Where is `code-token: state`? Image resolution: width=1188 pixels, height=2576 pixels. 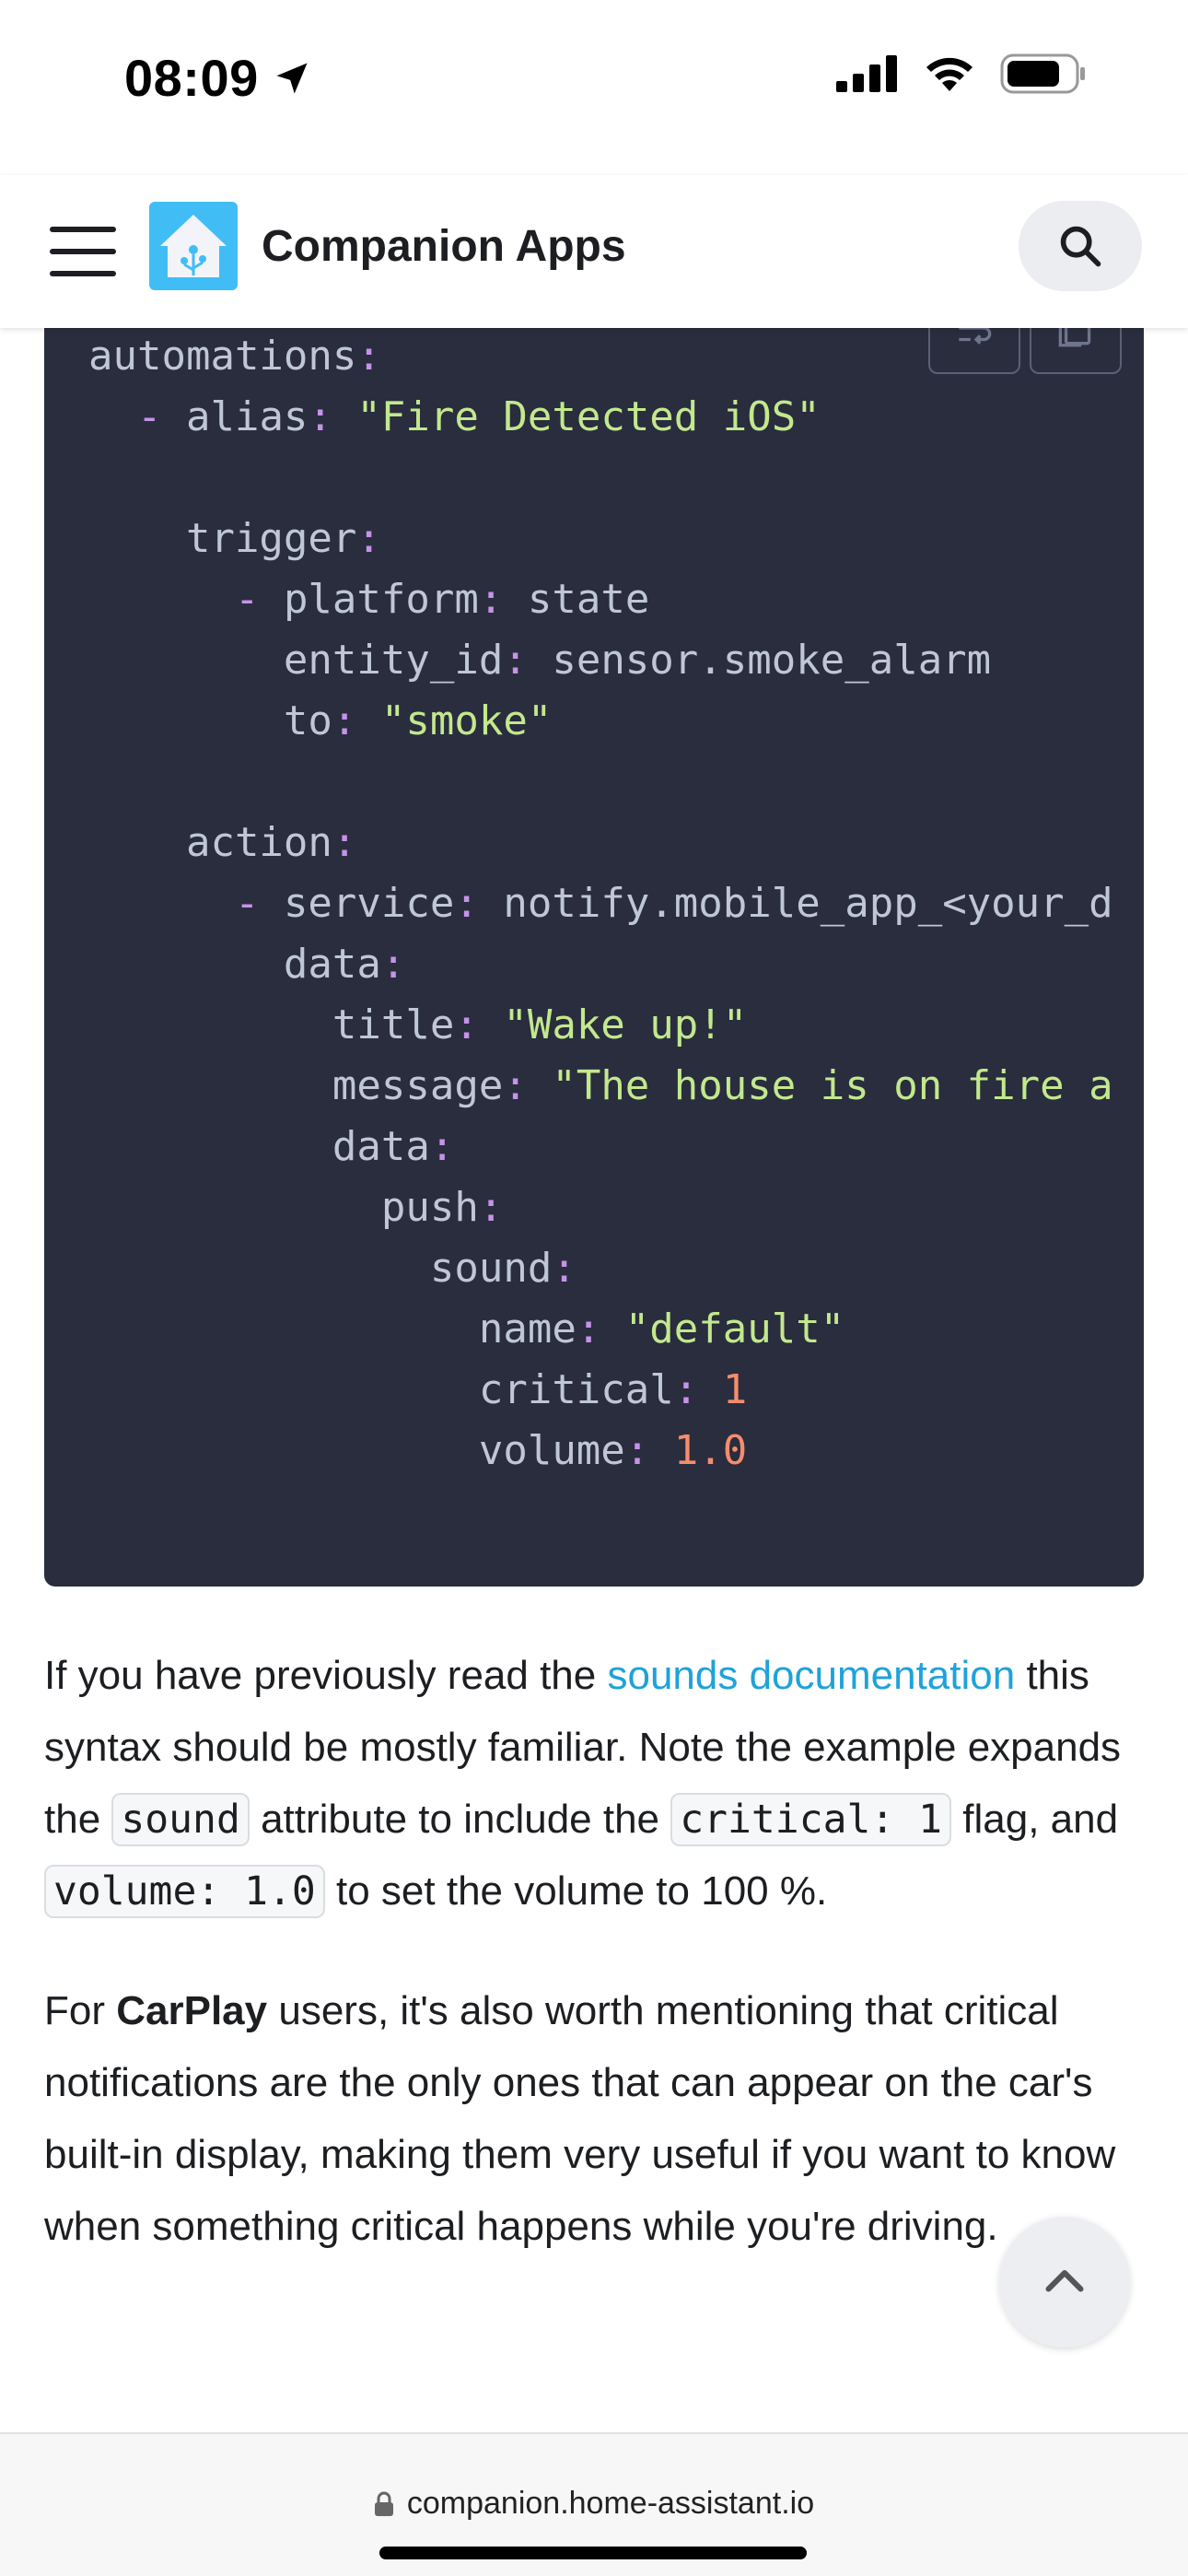
code-token: state is located at coordinates (576, 599).